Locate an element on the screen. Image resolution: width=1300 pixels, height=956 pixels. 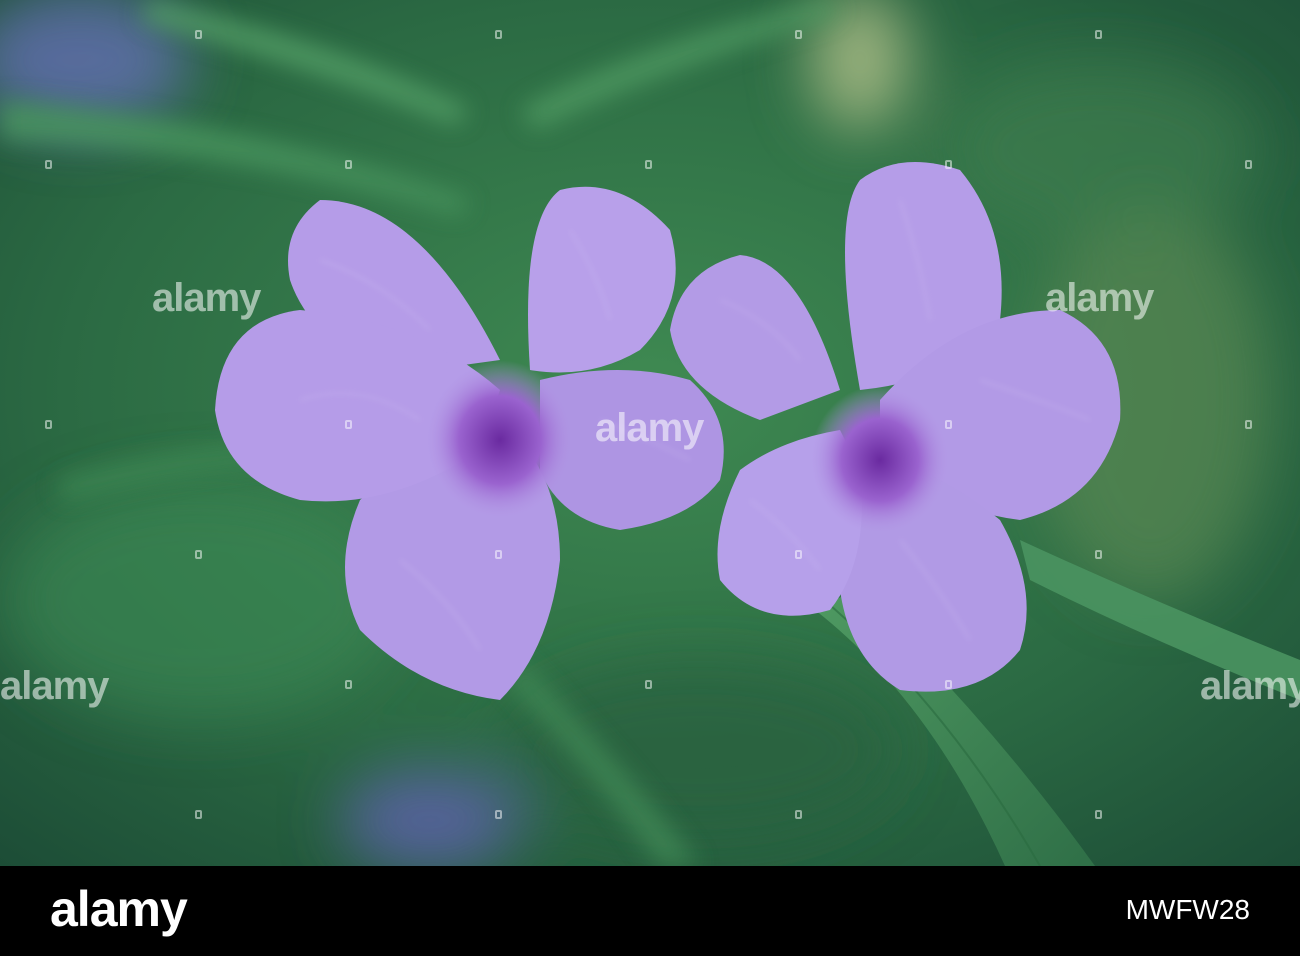
alamy-logo: alamy is located at coordinates (119, 909).